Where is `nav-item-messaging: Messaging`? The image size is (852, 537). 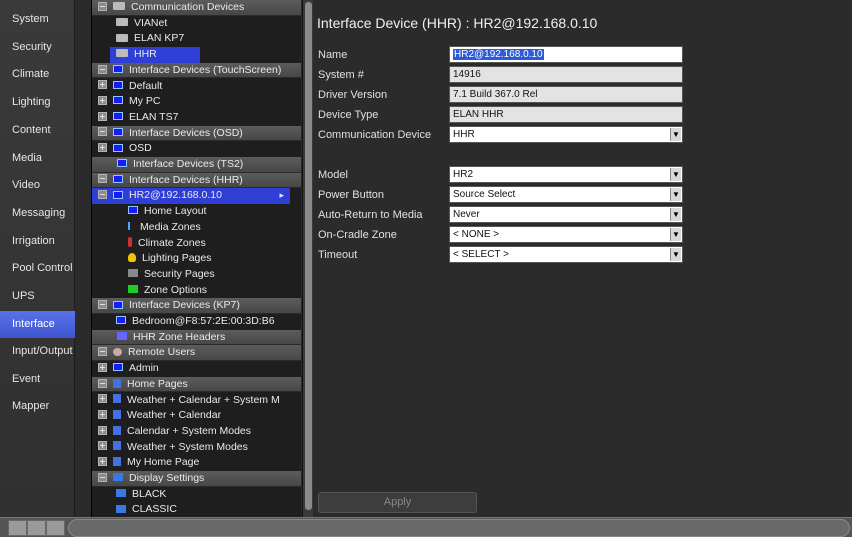
nav-item-messaging: Messaging is located at coordinates (37, 213).